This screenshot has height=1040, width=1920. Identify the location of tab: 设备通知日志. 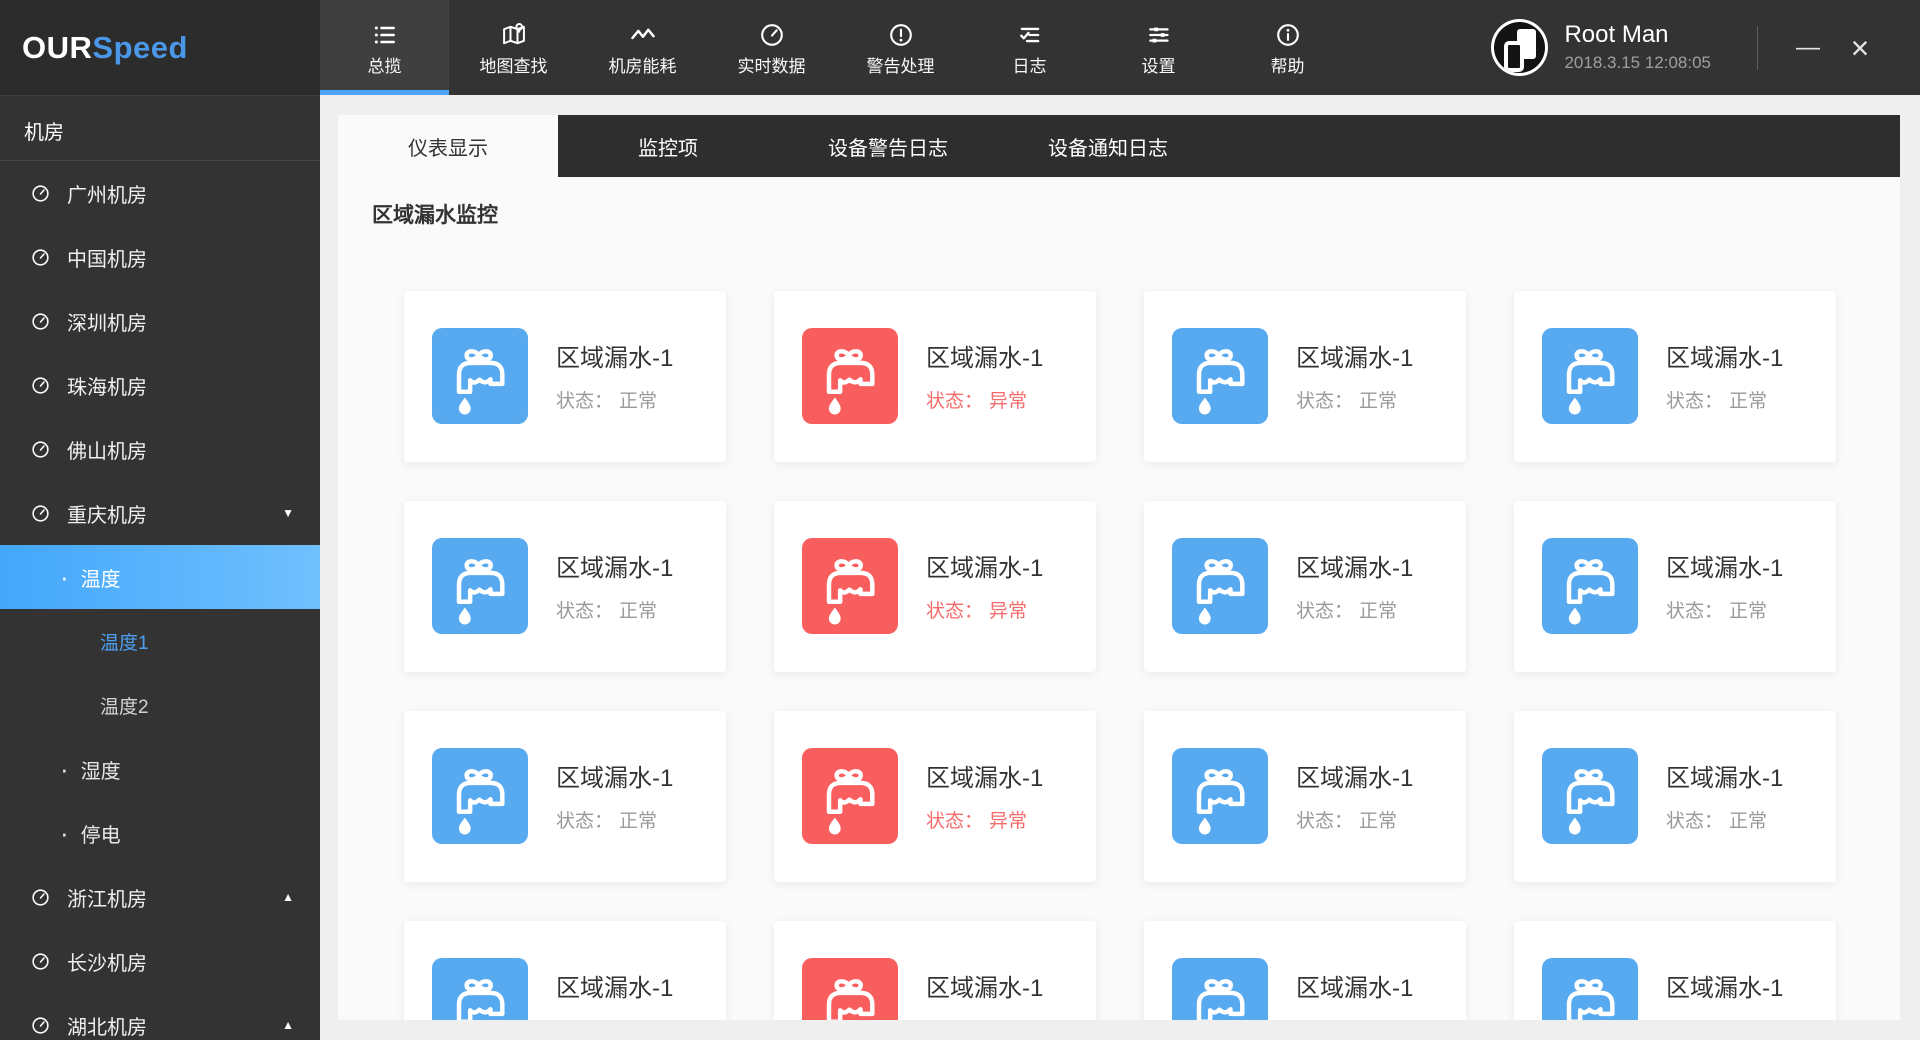
(1108, 146).